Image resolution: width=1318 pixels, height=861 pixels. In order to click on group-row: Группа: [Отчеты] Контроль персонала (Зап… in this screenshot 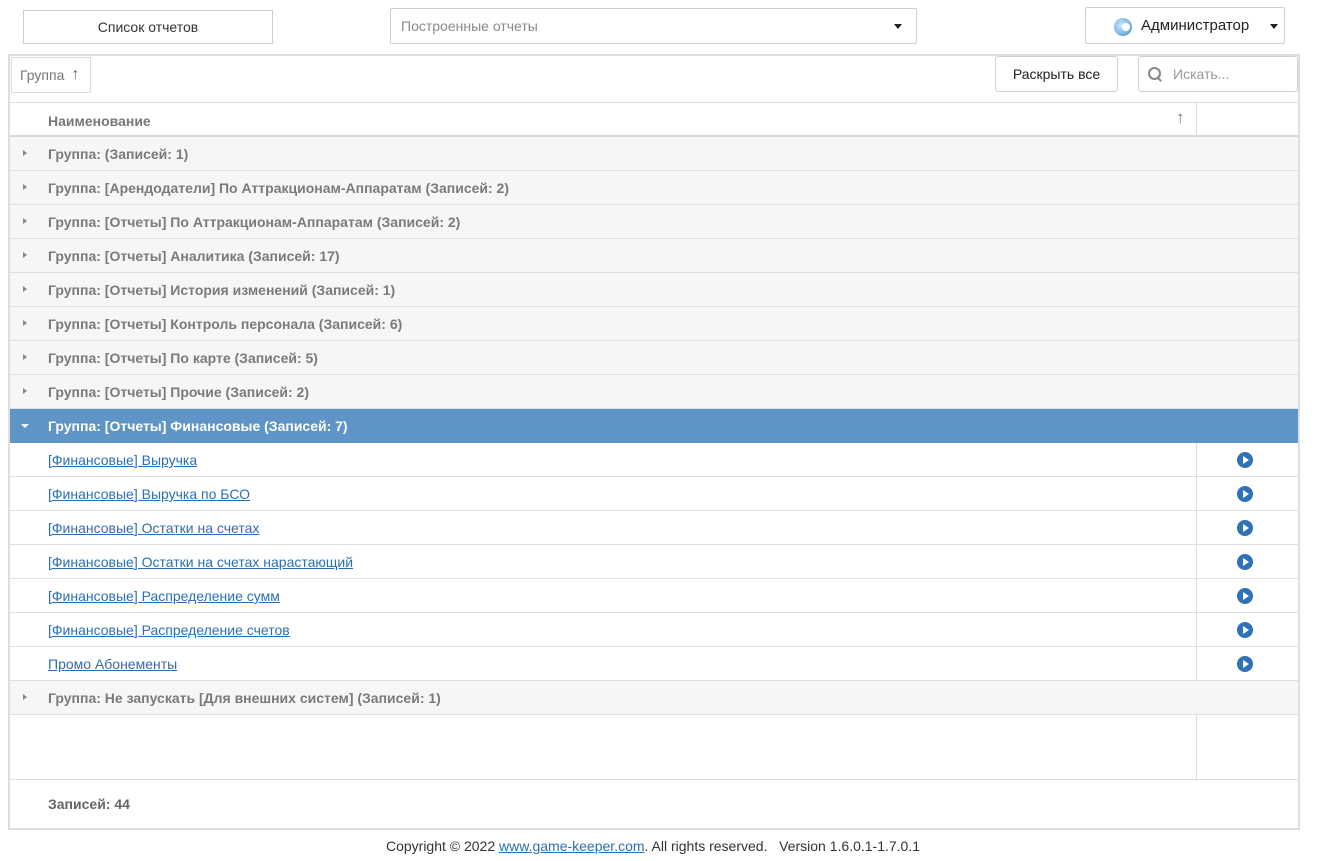, I will do `click(654, 324)`.